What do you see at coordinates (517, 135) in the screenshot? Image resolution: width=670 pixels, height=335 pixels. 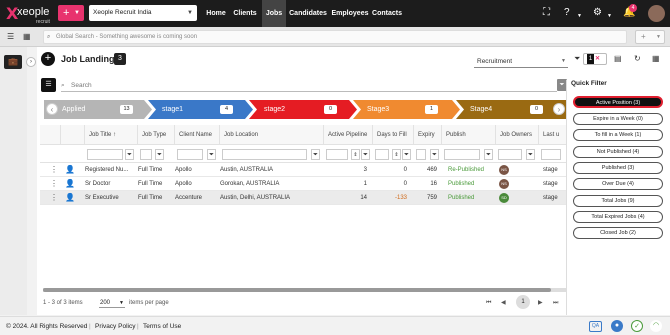 I see `header-job-owners: Job Owners` at bounding box center [517, 135].